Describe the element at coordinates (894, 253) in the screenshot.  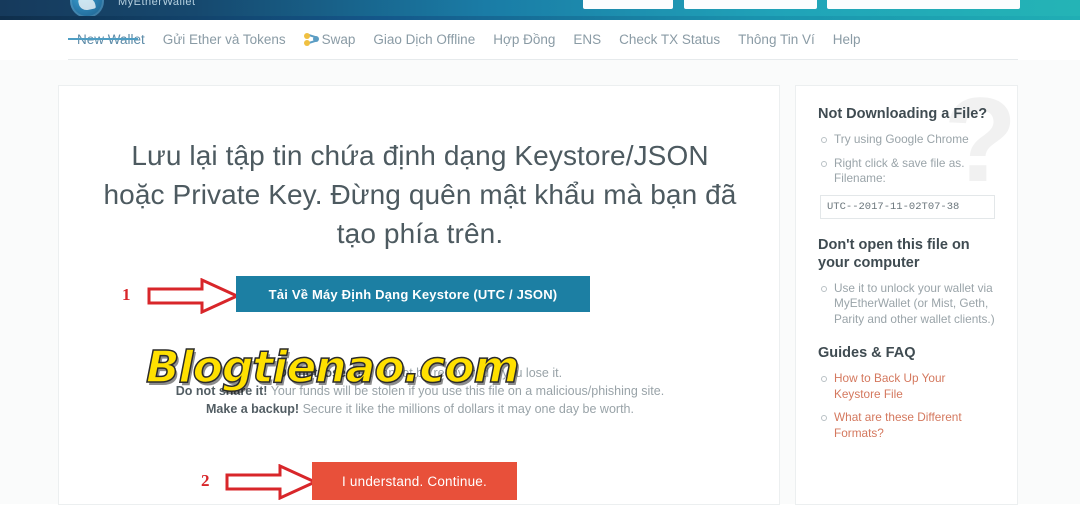
I see `sidebar-heading-dont-open: Don't open this file on your computer` at that location.